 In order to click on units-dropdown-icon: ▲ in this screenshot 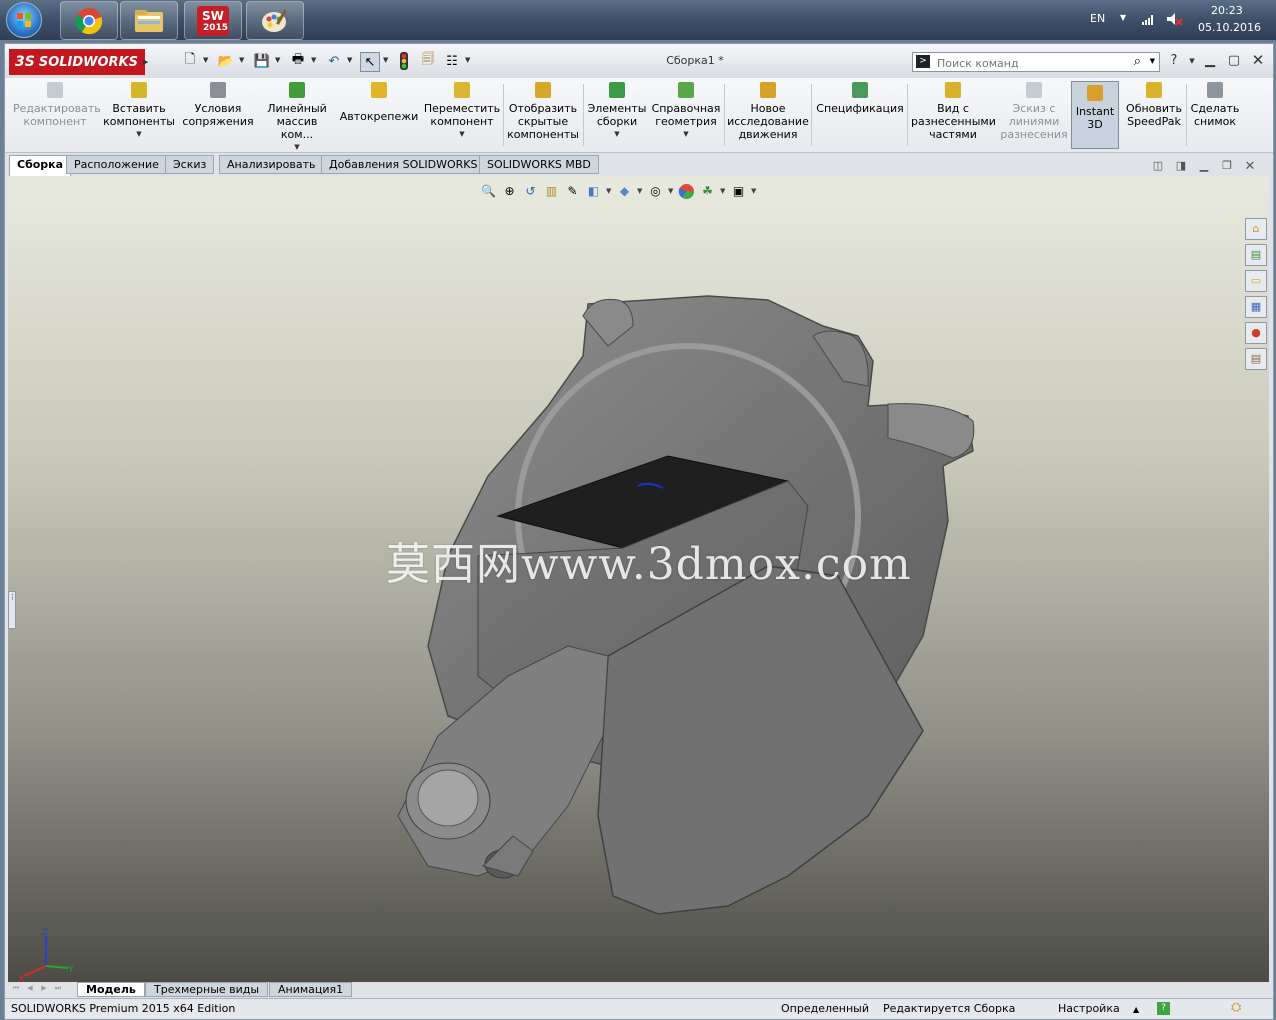, I will do `click(1136, 1009)`.